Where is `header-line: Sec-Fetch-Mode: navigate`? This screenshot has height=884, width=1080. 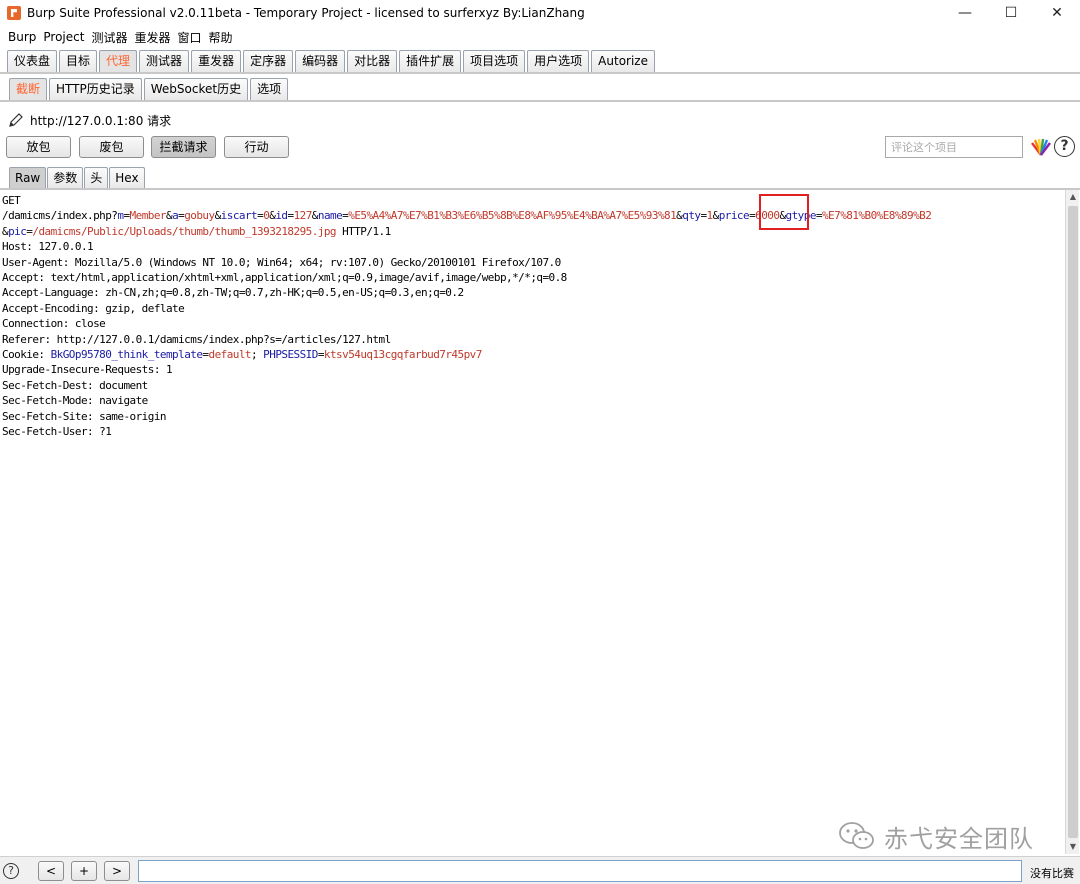
header-line: Sec-Fetch-Mode: navigate is located at coordinates (75, 401).